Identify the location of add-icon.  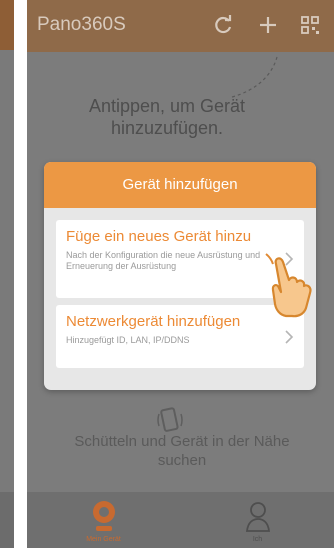
(268, 25).